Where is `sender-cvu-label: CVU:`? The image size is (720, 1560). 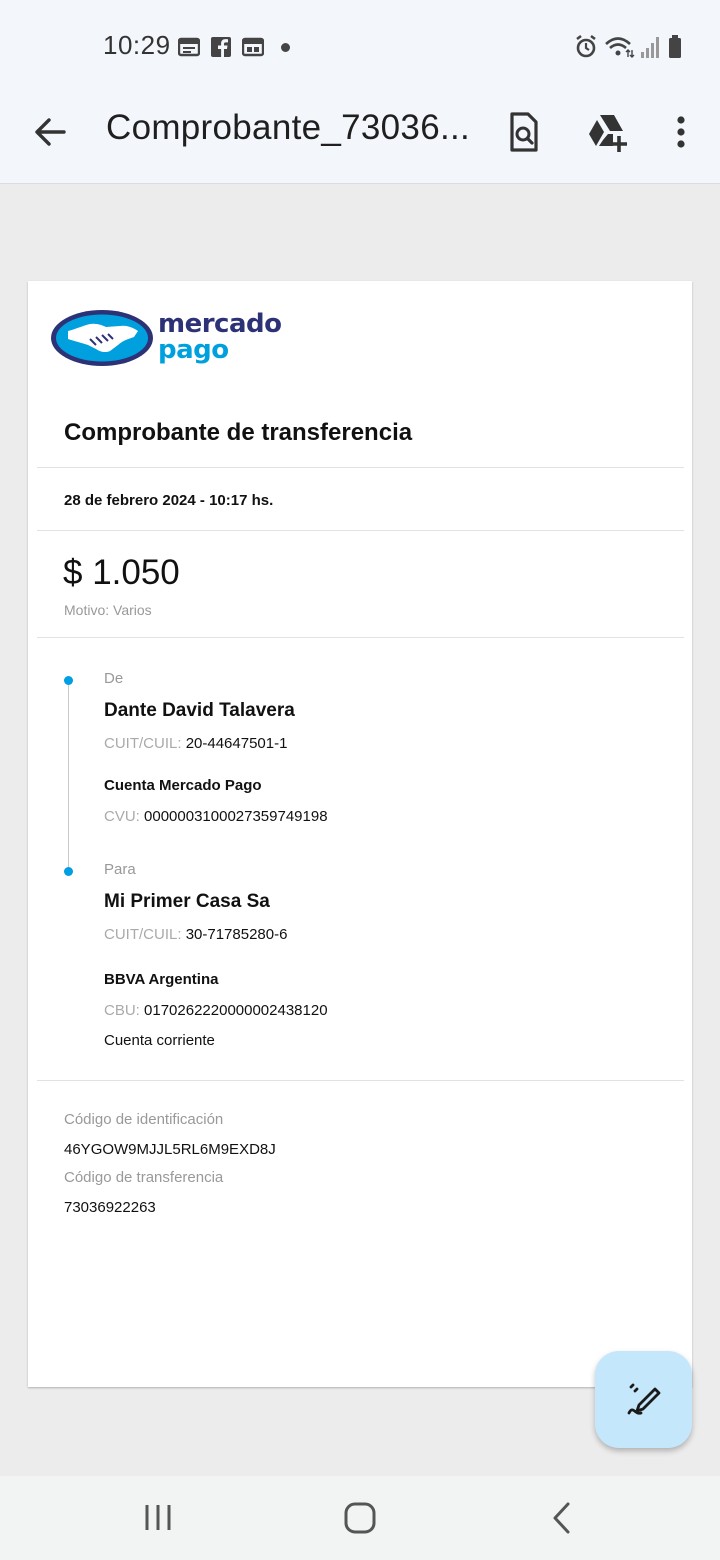
sender-cvu-label: CVU: is located at coordinates (122, 816).